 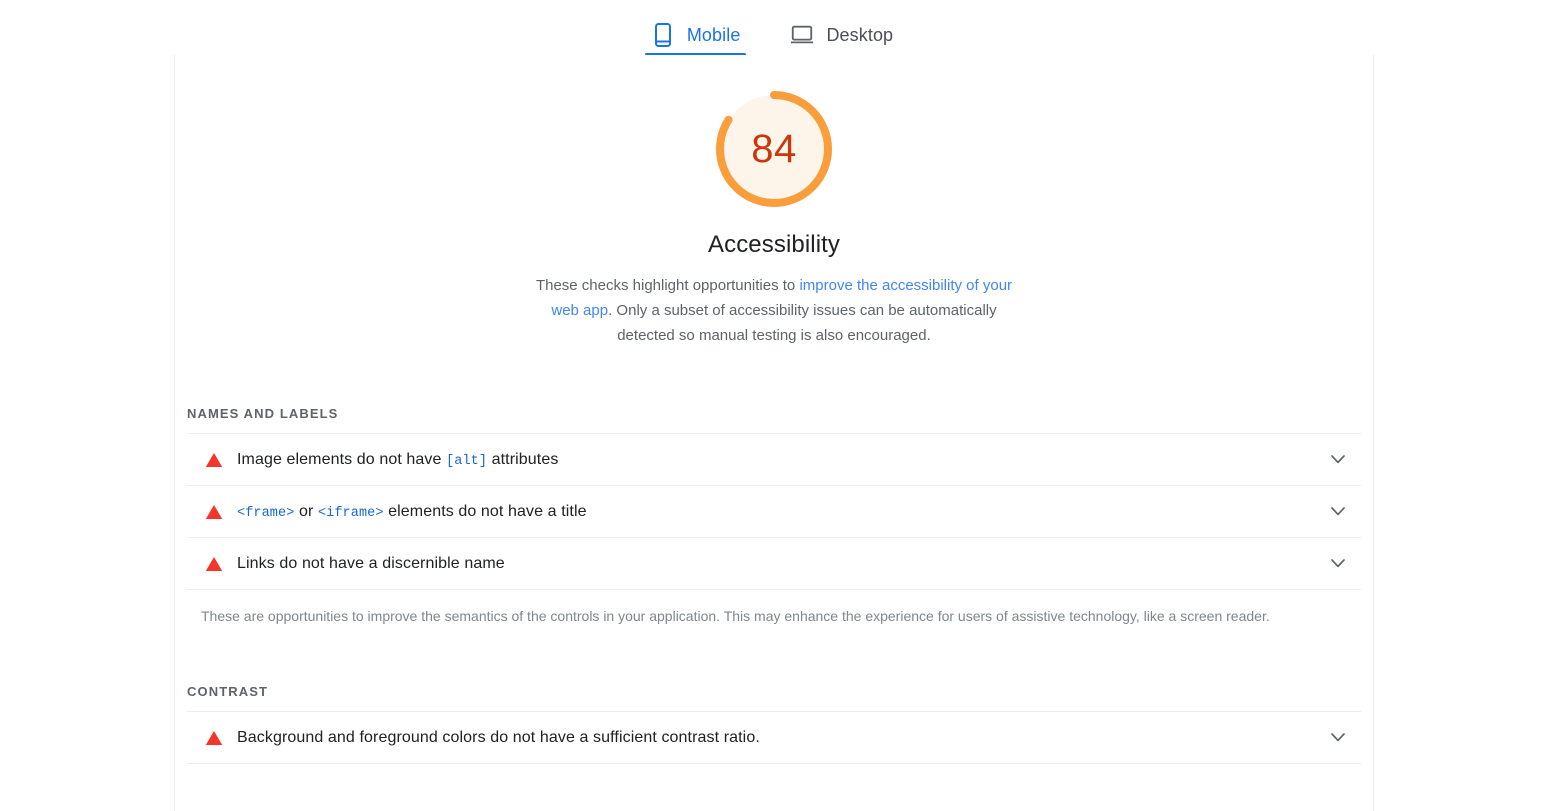 What do you see at coordinates (371, 563) in the screenshot?
I see `audit-title-link-name: Links do not have a discernible name` at bounding box center [371, 563].